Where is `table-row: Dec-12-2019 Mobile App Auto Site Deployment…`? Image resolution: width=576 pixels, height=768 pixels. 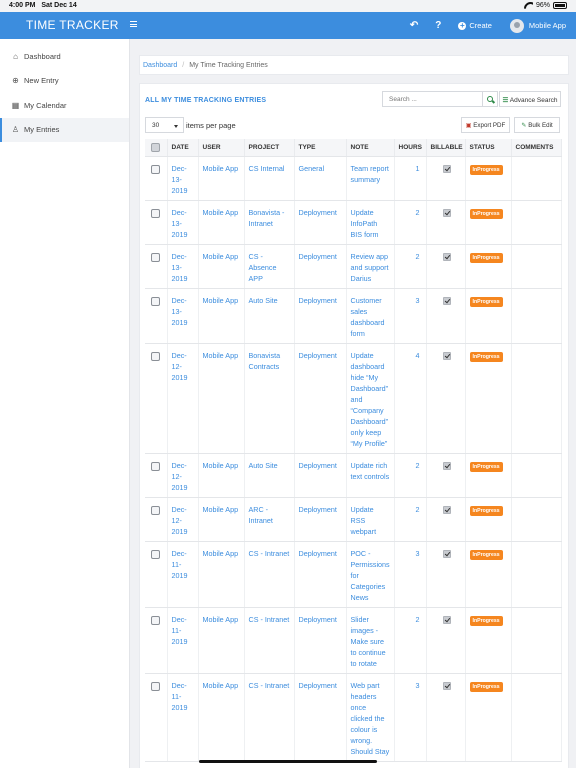
table-row: Dec-12-2019 Mobile App Auto Site Deployment… is located at coordinates (353, 475).